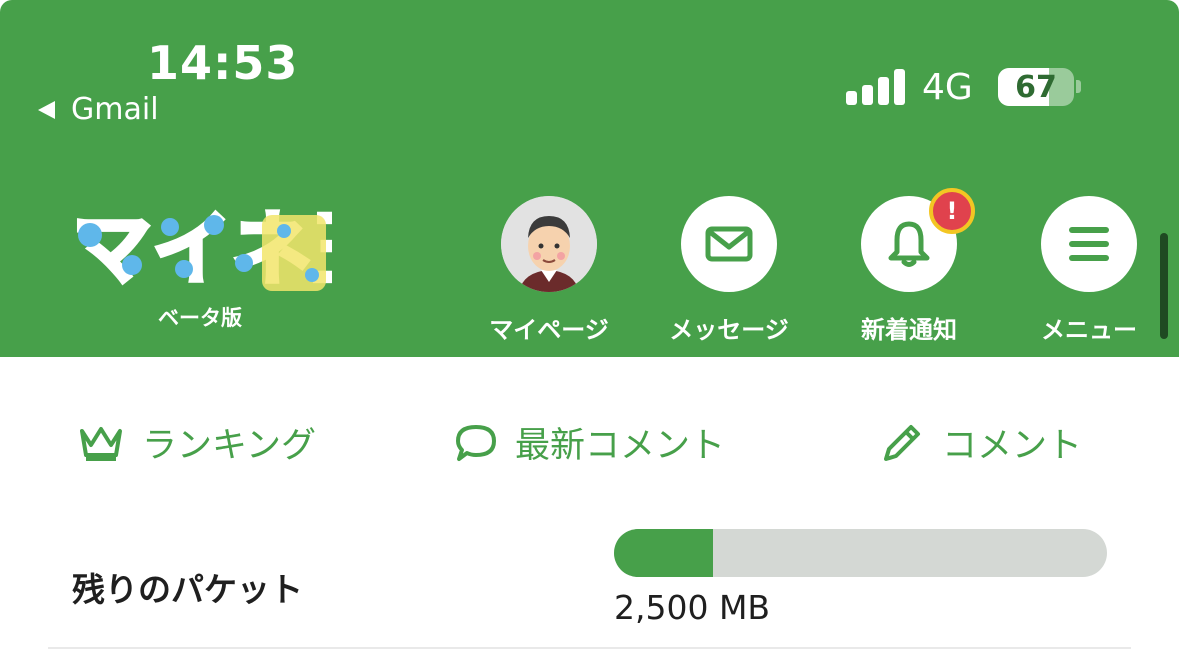  What do you see at coordinates (476, 442) in the screenshot?
I see `speech-bubble-icon` at bounding box center [476, 442].